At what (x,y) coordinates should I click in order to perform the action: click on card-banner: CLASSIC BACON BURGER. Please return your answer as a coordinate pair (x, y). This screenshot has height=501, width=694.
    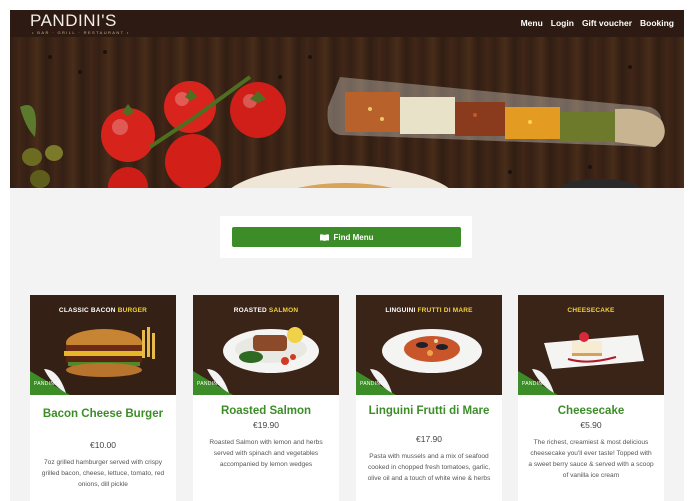
    Looking at the image, I should click on (103, 310).